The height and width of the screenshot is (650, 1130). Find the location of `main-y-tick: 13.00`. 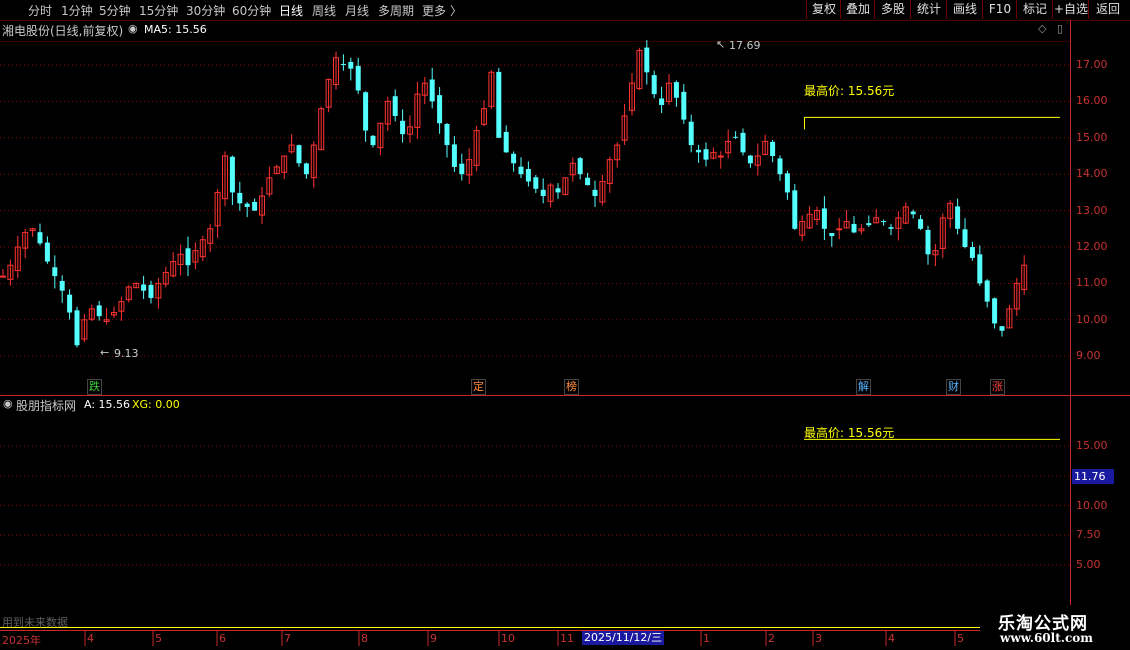

main-y-tick: 13.00 is located at coordinates (1092, 210).